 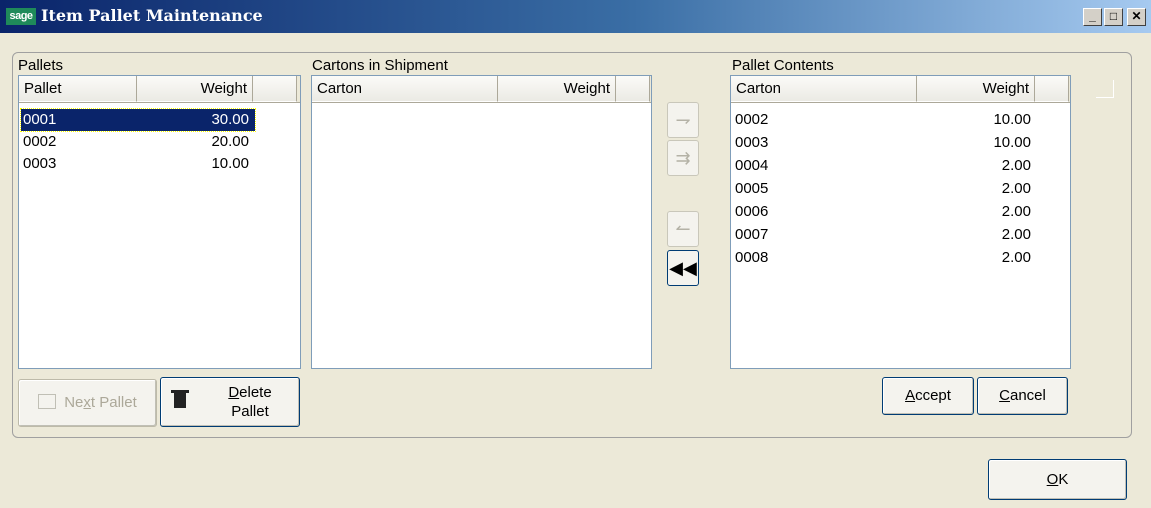 I want to click on carton-id: 0004, so click(x=752, y=165).